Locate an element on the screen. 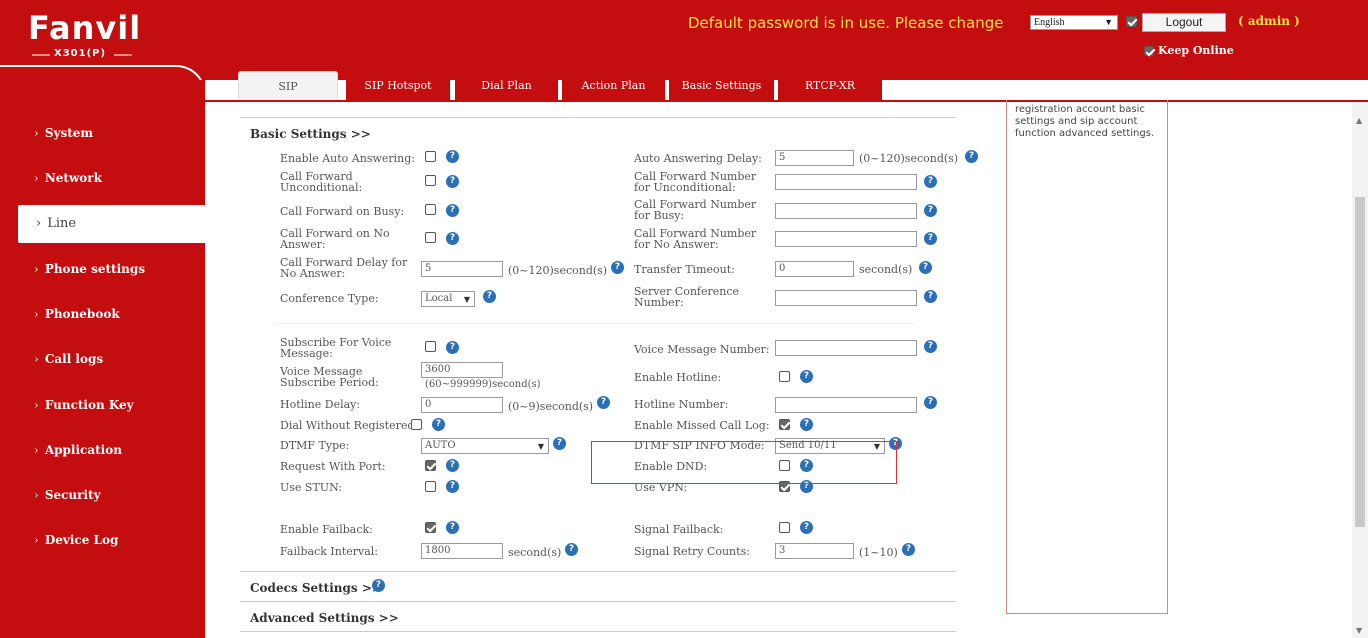  sidebar-item-security: › Security is located at coordinates (102, 495).